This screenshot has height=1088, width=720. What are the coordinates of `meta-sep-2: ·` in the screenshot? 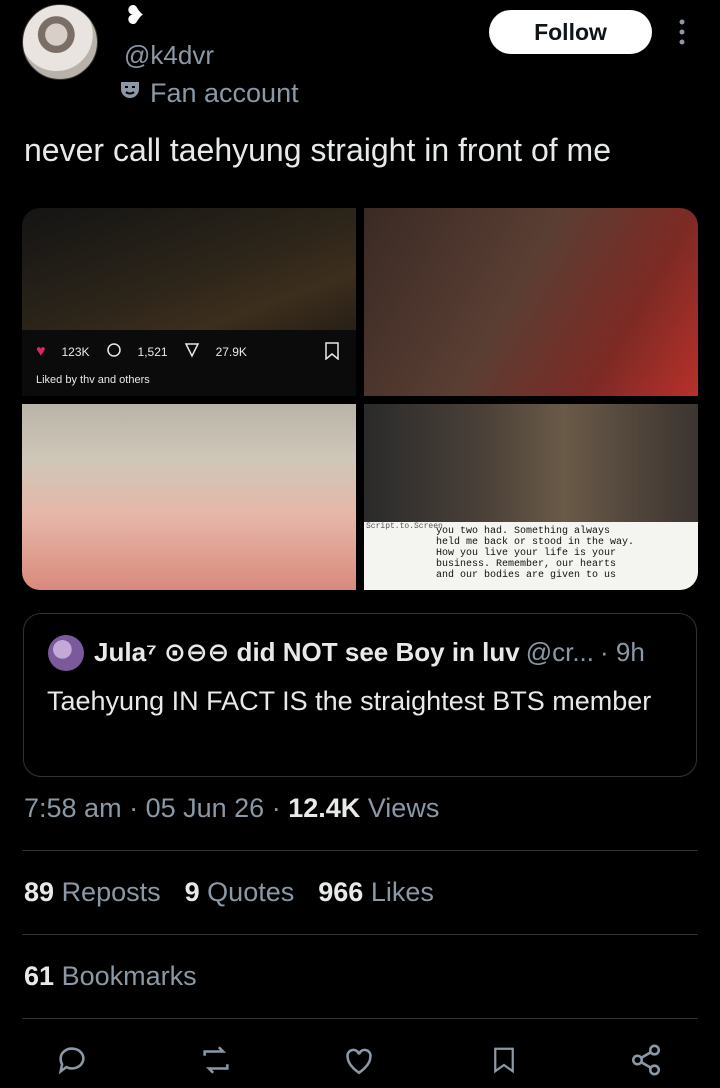 It's located at (280, 808).